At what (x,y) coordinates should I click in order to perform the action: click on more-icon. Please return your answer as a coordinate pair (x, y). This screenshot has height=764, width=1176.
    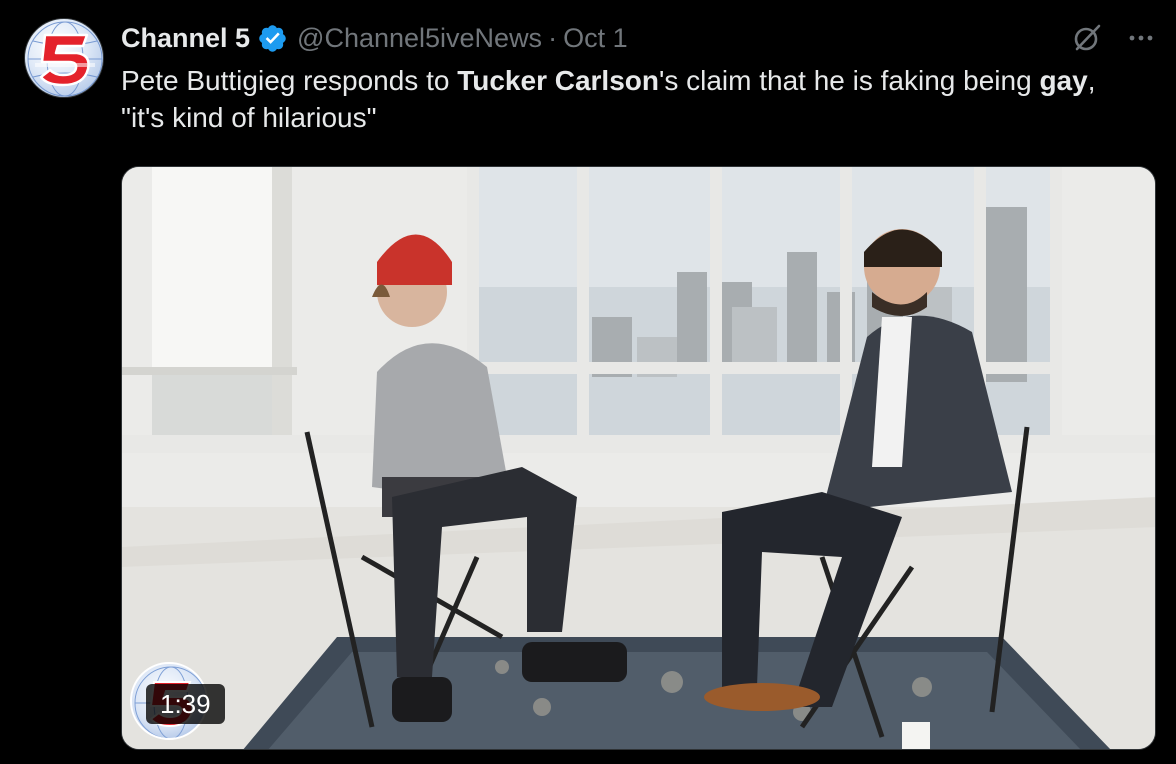
    Looking at the image, I should click on (1141, 38).